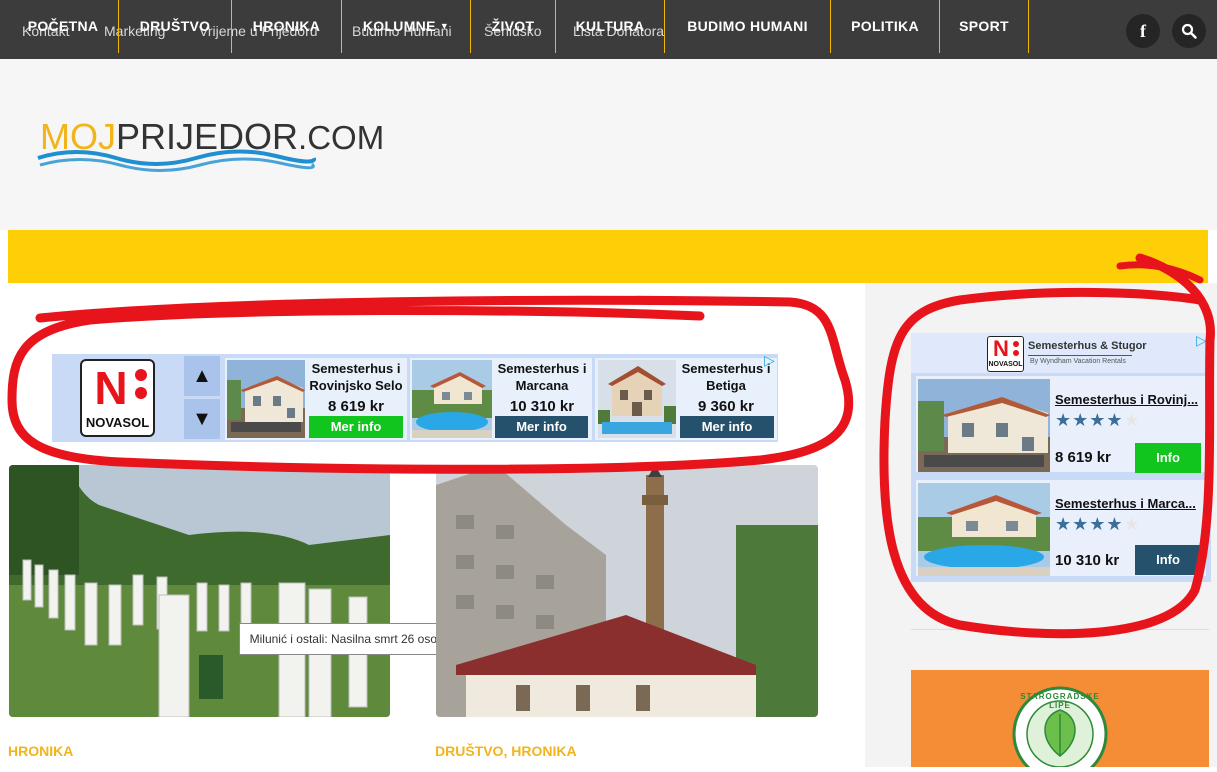 Image resolution: width=1217 pixels, height=772 pixels. Describe the element at coordinates (356, 377) in the screenshot. I see `ad-card-1-title: Semesterhus i Rovinjsko Selo` at that location.